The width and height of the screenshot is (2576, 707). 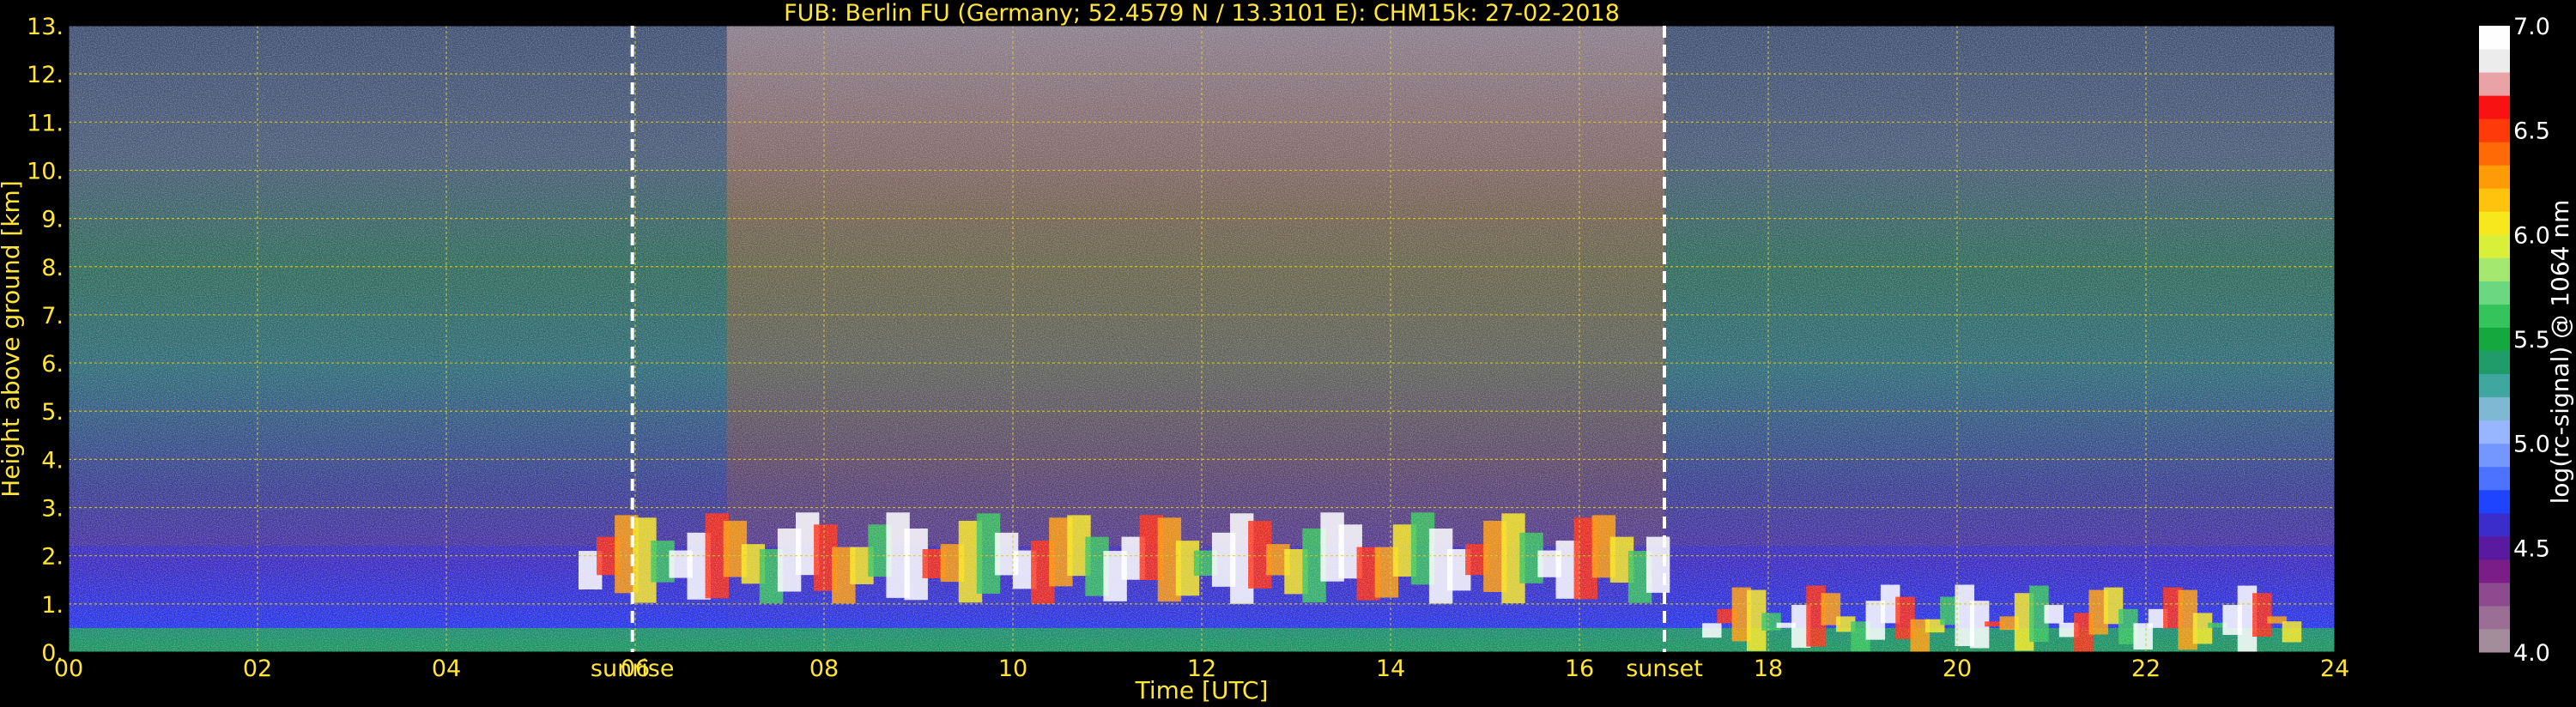 What do you see at coordinates (45, 75) in the screenshot?
I see `y-tick-label: 12.` at bounding box center [45, 75].